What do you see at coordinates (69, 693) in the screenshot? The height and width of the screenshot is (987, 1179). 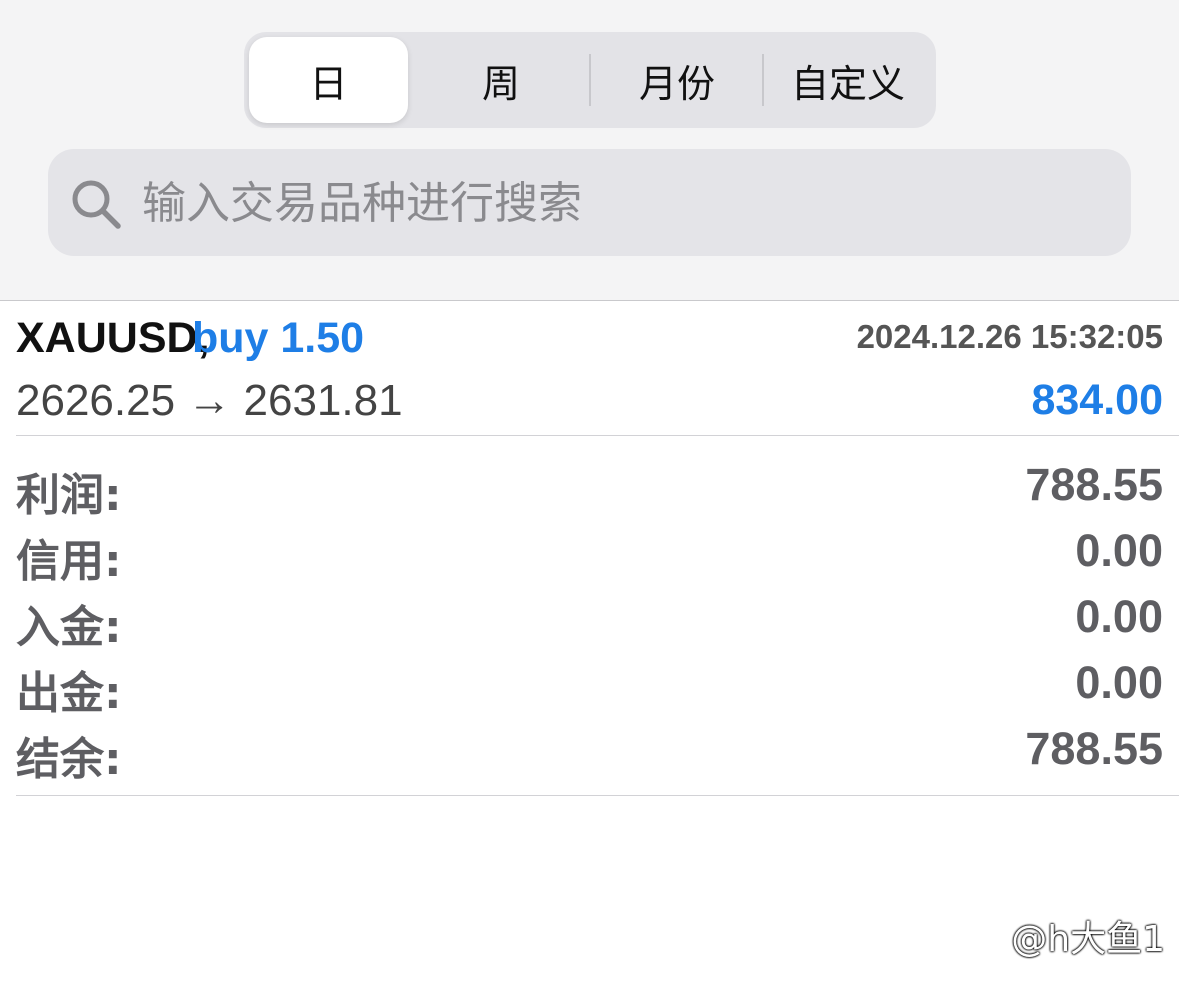 I see `summary-label: 出金:` at bounding box center [69, 693].